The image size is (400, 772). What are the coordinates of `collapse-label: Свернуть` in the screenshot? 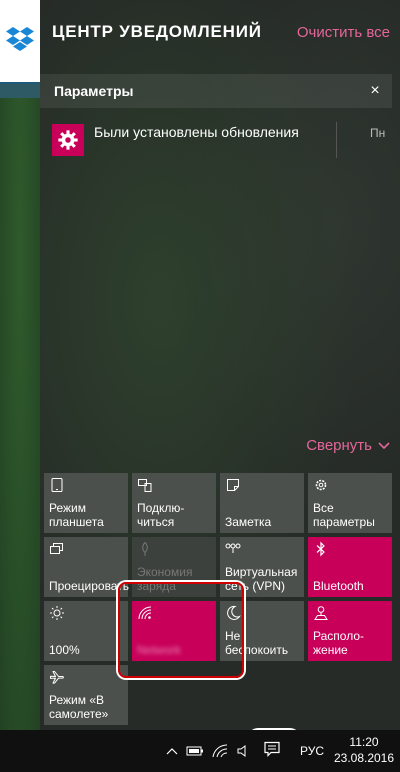 It's located at (339, 445).